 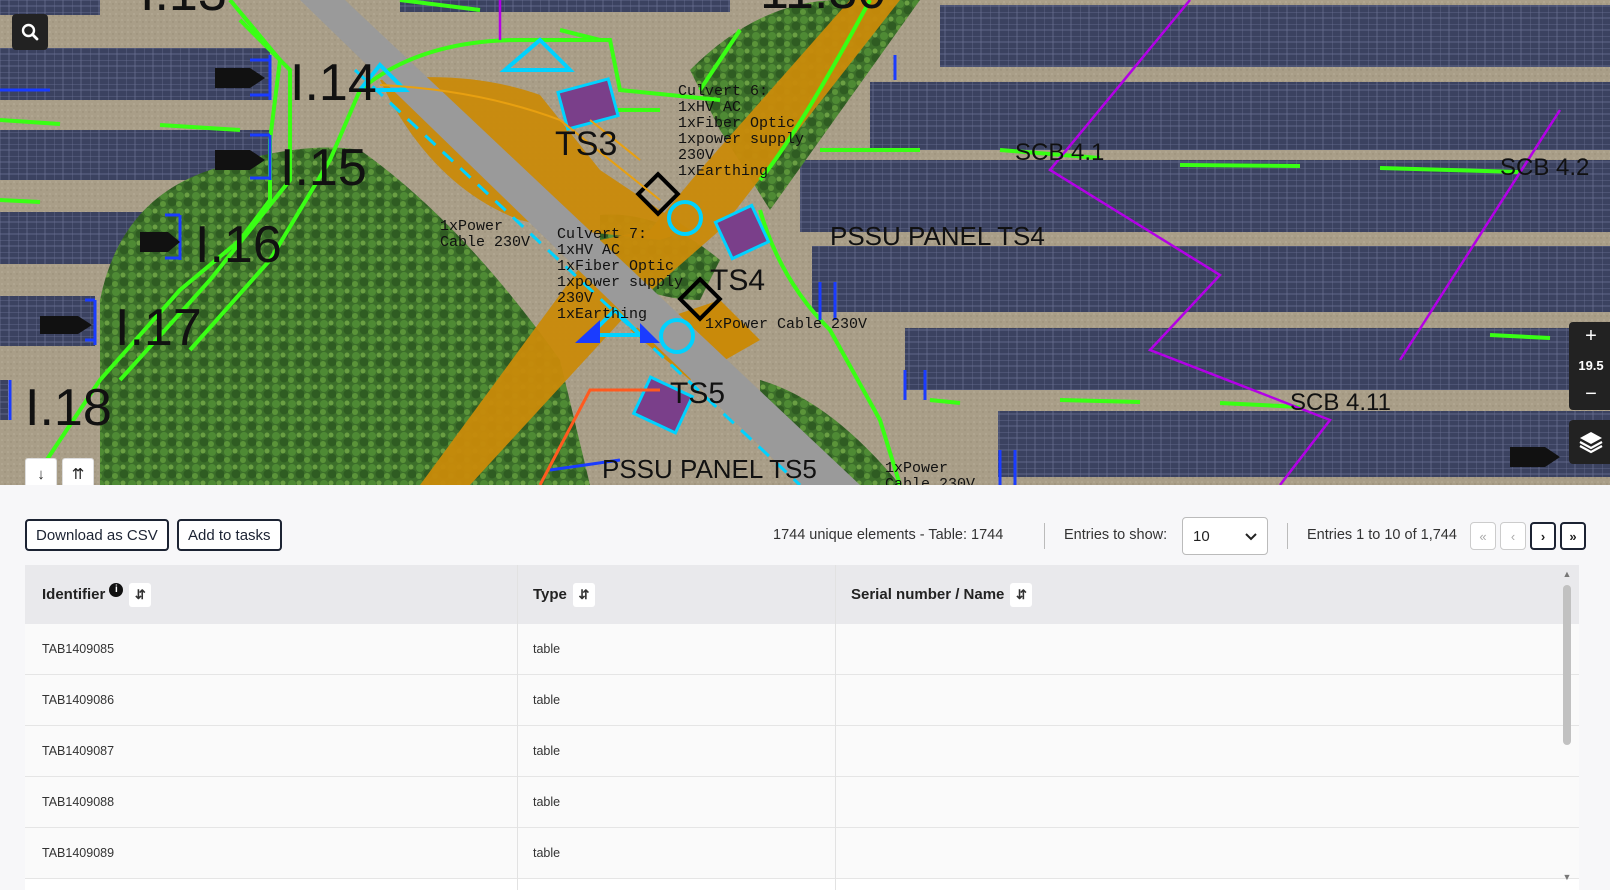 What do you see at coordinates (78, 700) in the screenshot?
I see `cell-identifier: TAB1409086` at bounding box center [78, 700].